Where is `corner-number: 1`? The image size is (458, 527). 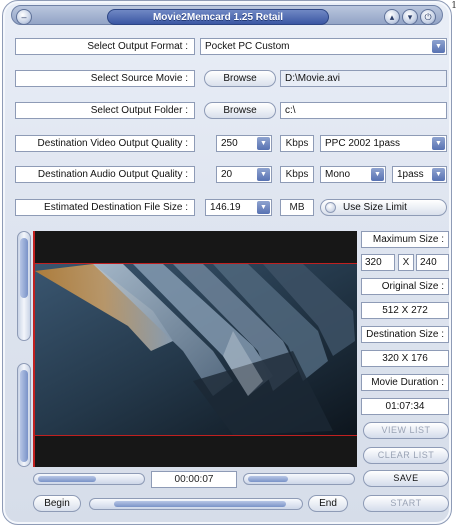
corner-number: 1 is located at coordinates (454, 6).